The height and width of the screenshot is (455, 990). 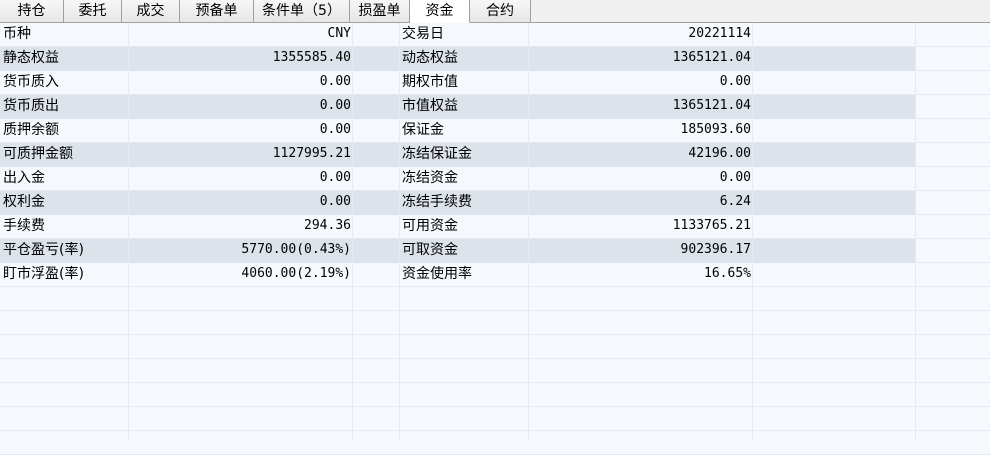 I want to click on value-cell: 16.65%, so click(x=727, y=273).